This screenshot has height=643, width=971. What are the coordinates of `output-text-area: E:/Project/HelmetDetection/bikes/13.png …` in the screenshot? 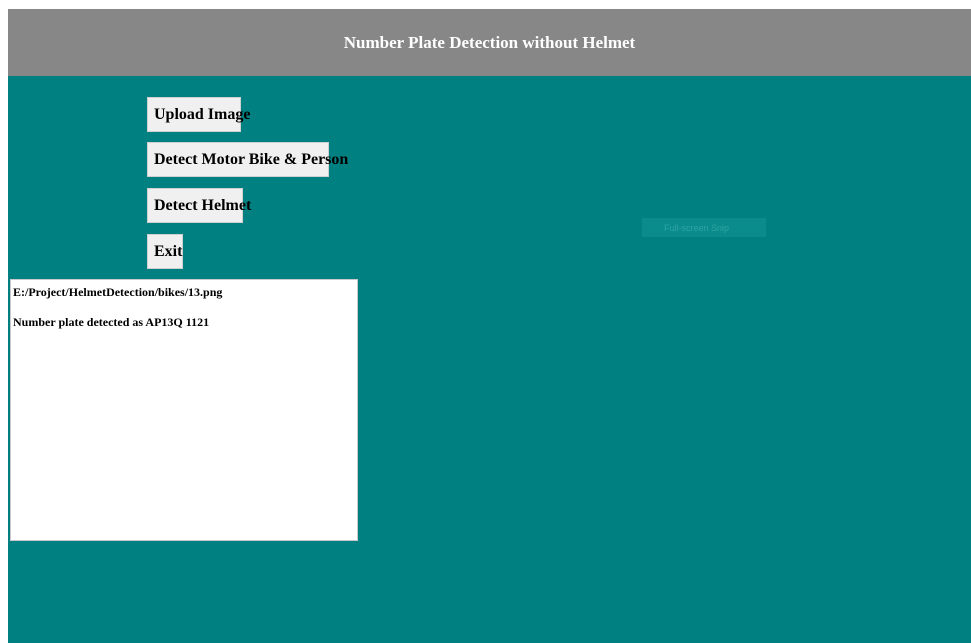 It's located at (184, 410).